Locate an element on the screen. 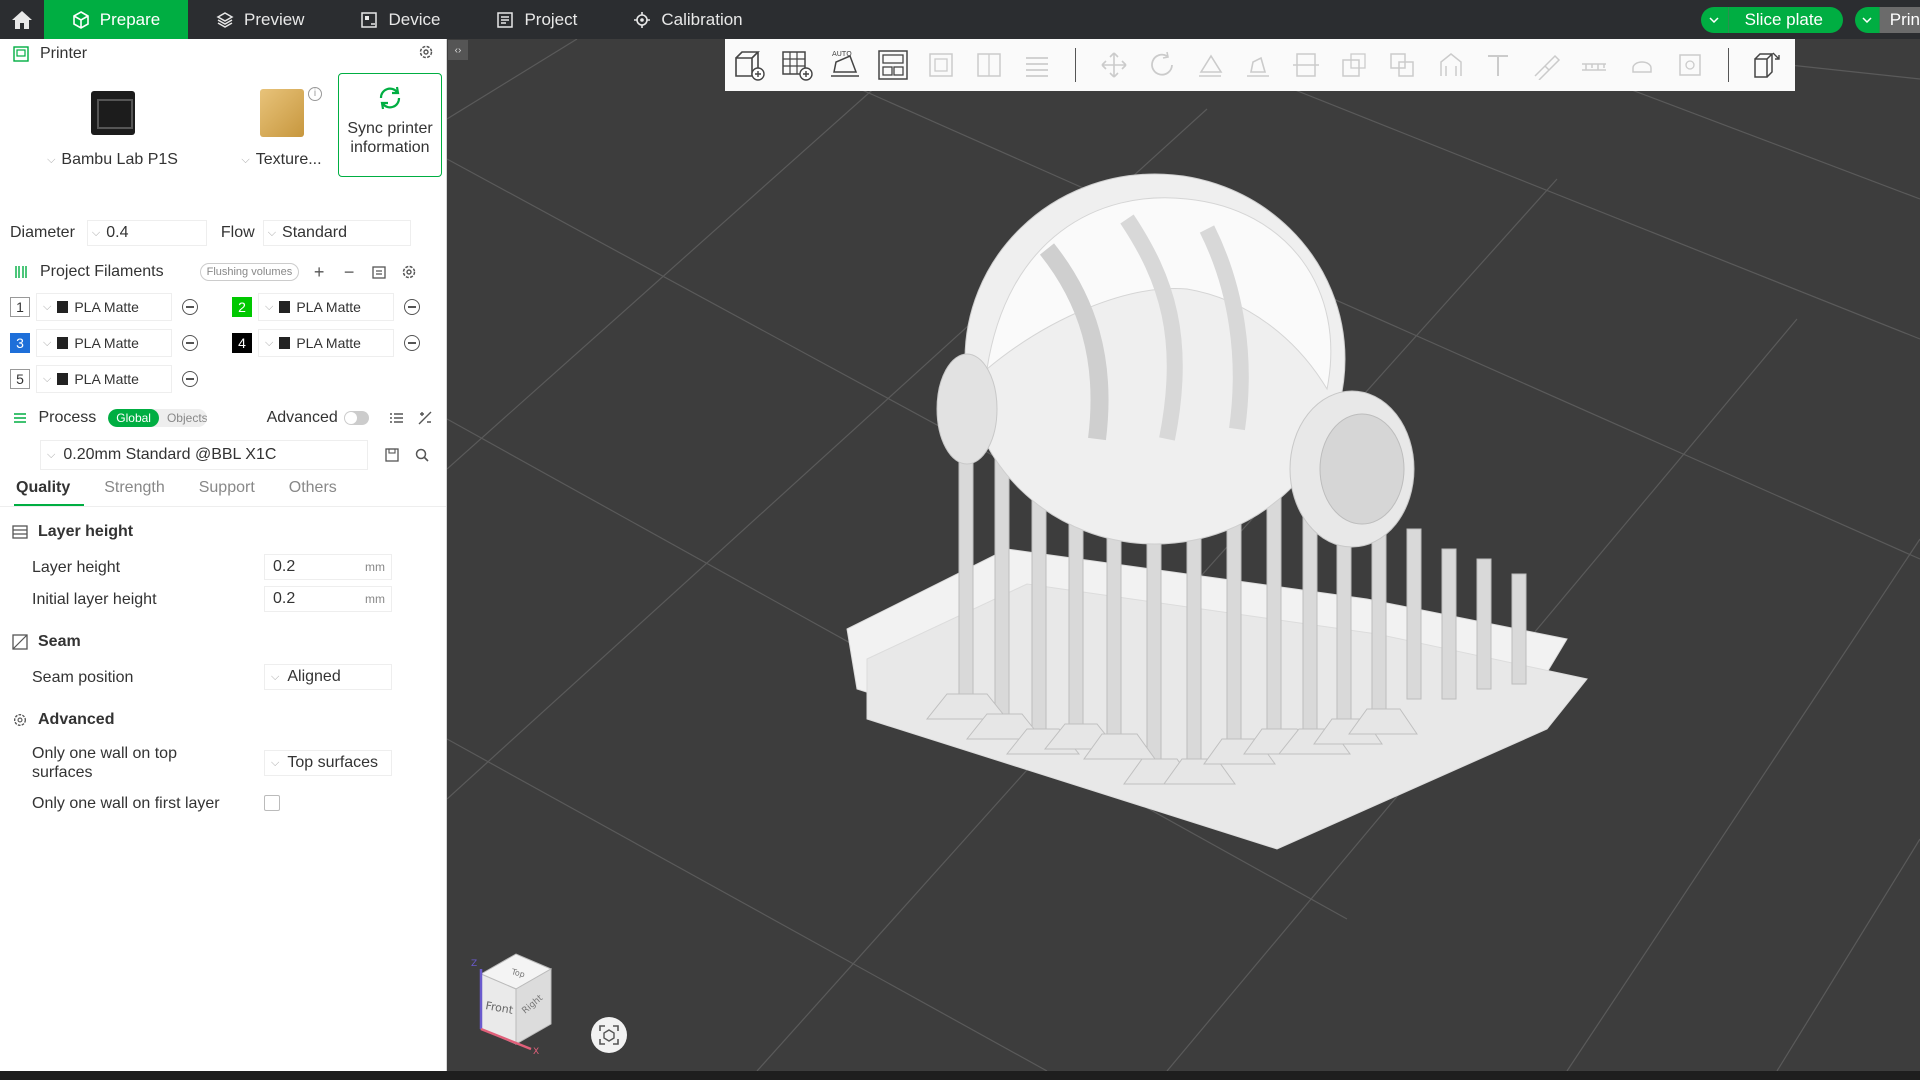 This screenshot has width=1920, height=1080. arrange-button is located at coordinates (893, 65).